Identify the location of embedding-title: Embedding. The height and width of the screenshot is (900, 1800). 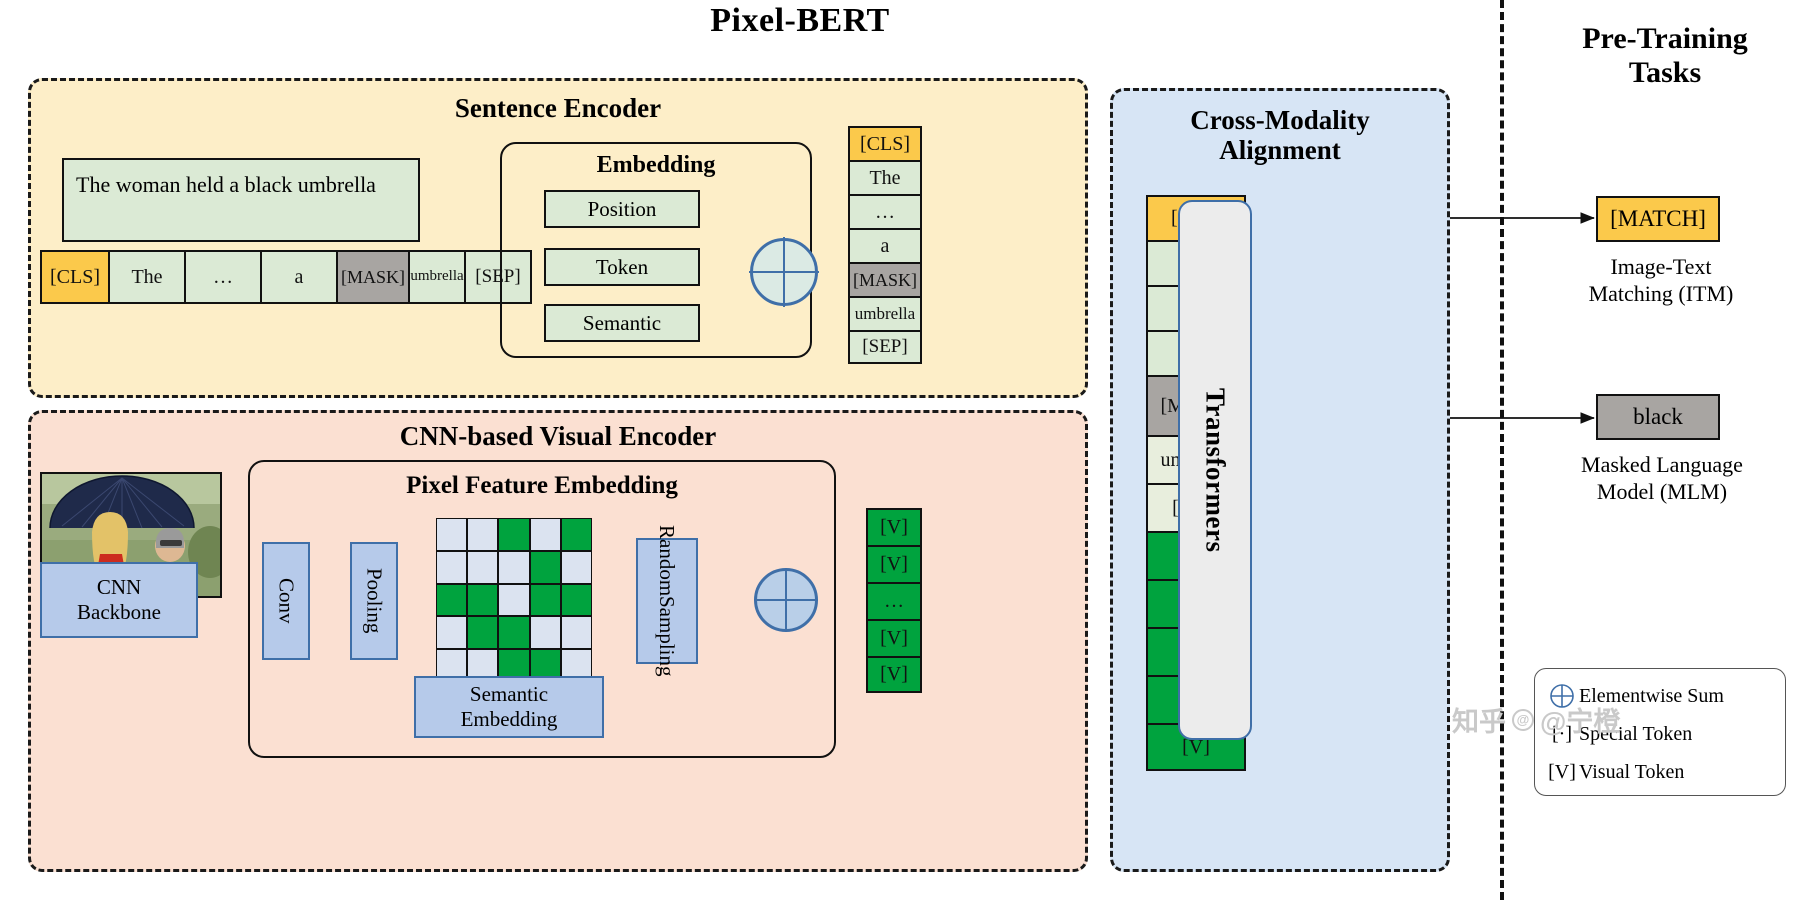
(656, 165).